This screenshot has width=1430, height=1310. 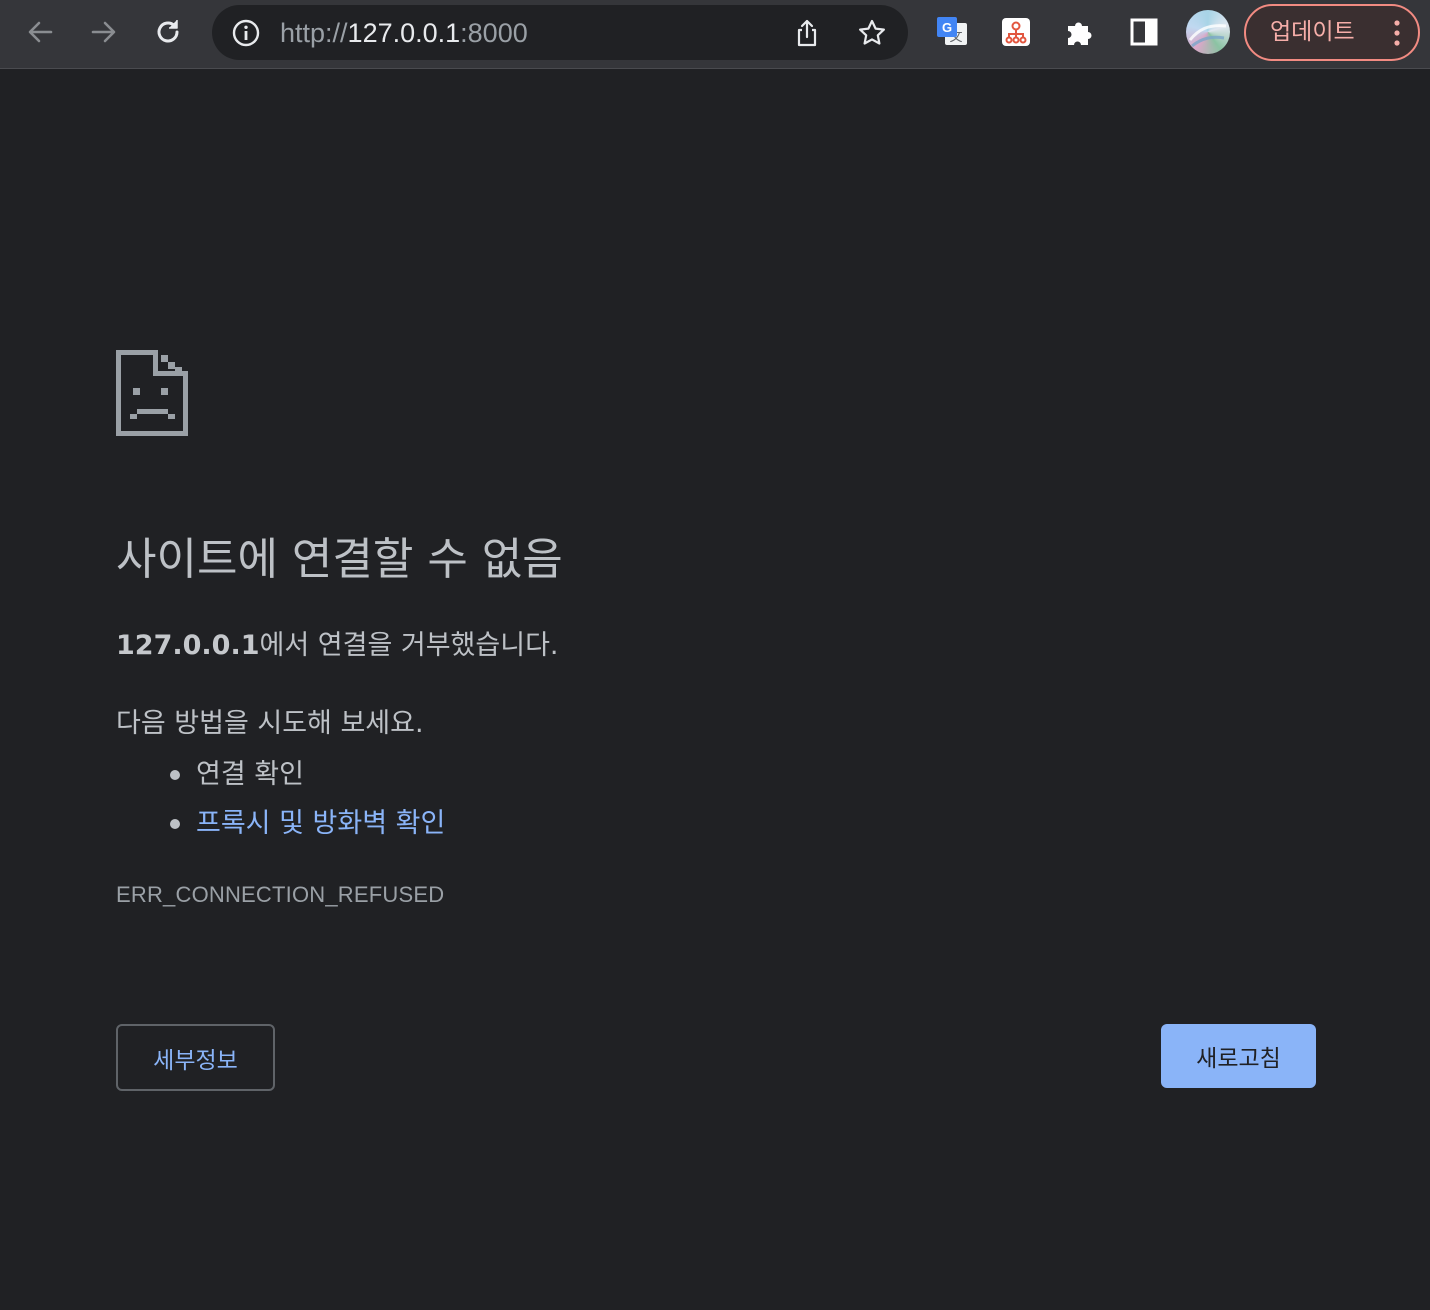 I want to click on svg-text: G, so click(x=947, y=27).